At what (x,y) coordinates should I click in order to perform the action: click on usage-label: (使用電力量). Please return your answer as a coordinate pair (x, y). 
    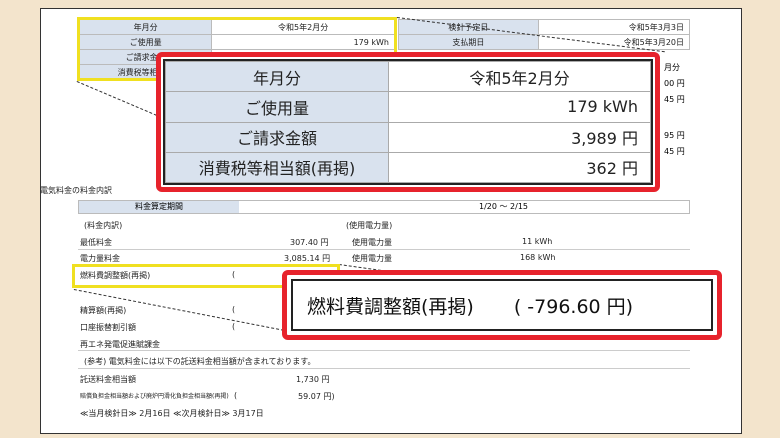
    Looking at the image, I should click on (369, 225).